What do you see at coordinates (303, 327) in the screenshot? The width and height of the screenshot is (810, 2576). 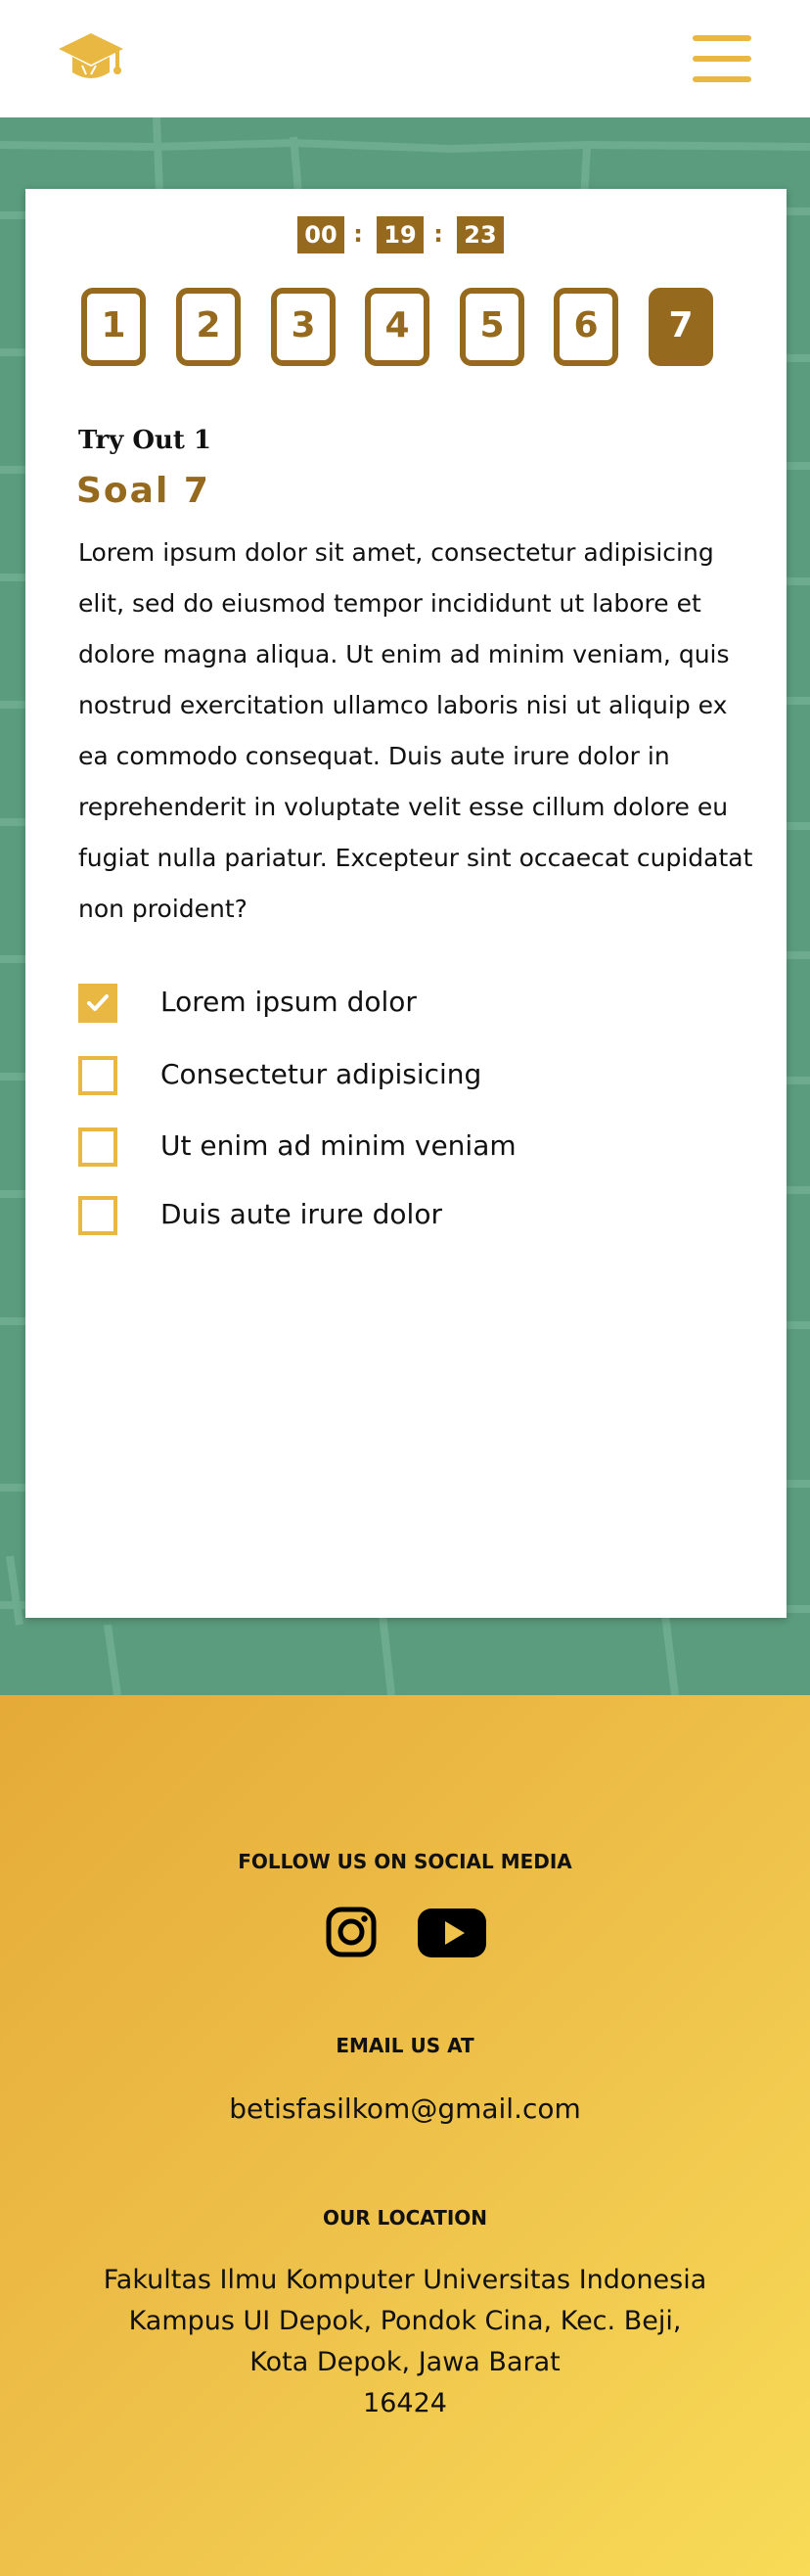 I see `question-nav-3: 3` at bounding box center [303, 327].